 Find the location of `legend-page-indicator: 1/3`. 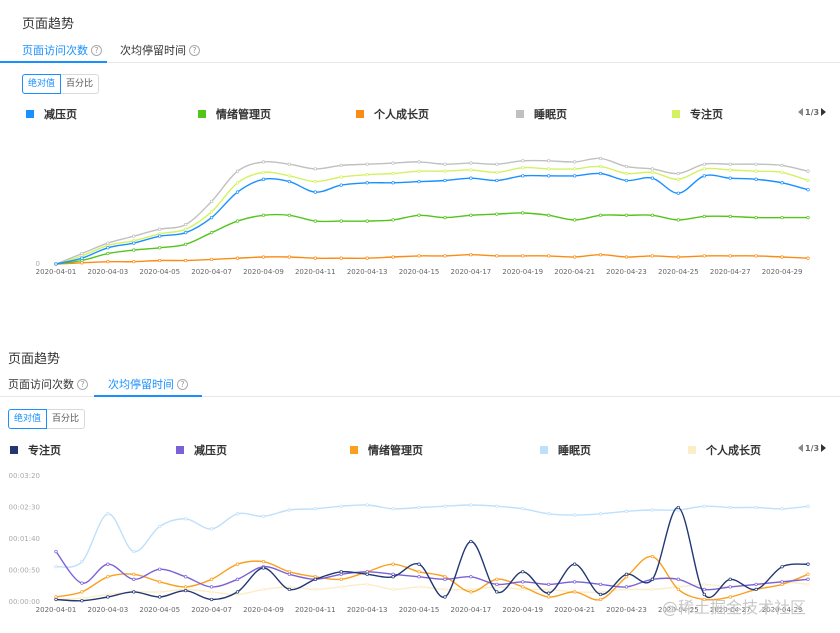

legend-page-indicator: 1/3 is located at coordinates (812, 448).